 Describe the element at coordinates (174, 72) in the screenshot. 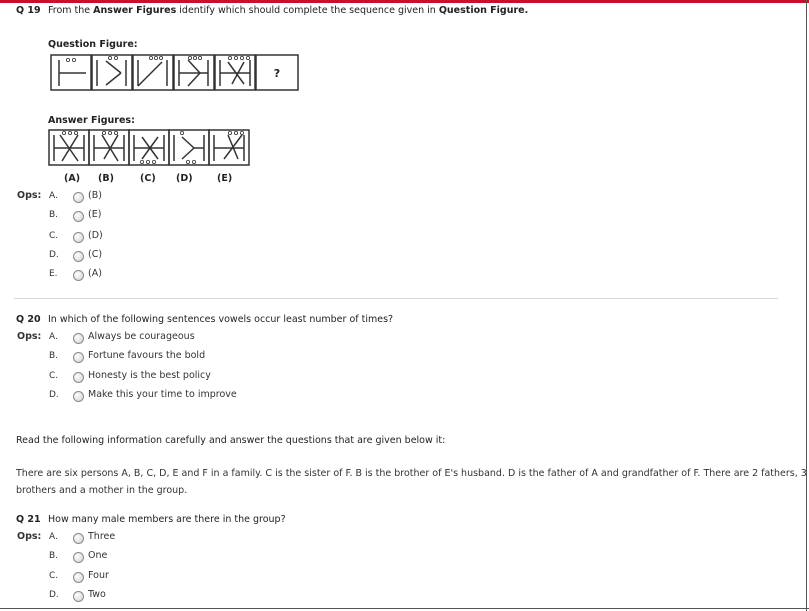

I see `question-figure-image: ?` at that location.